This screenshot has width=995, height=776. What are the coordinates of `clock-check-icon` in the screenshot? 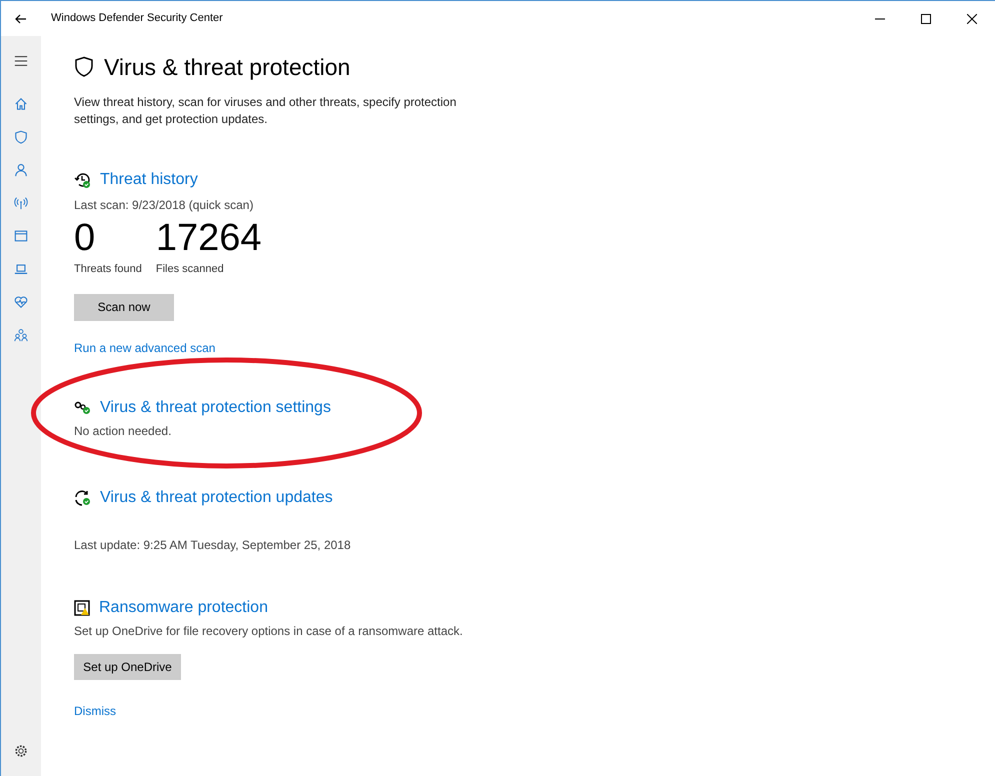 It's located at (82, 180).